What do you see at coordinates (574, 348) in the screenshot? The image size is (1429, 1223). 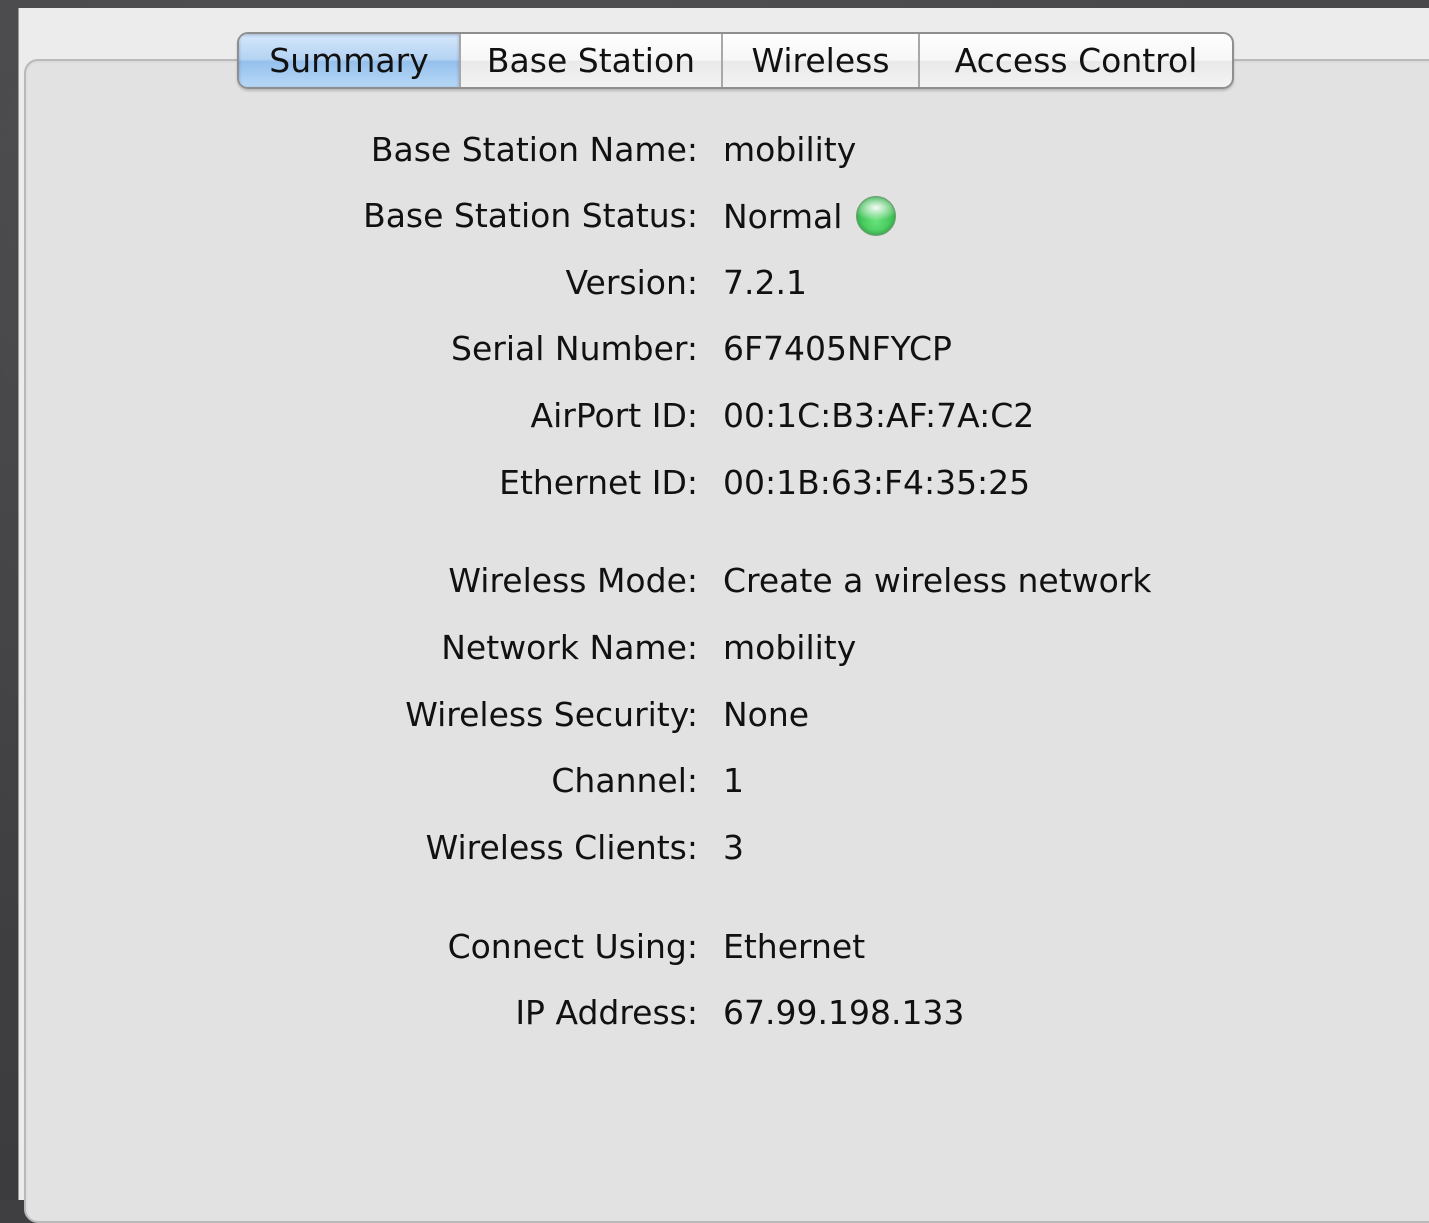 I see `serial-number-label: Serial Number:` at bounding box center [574, 348].